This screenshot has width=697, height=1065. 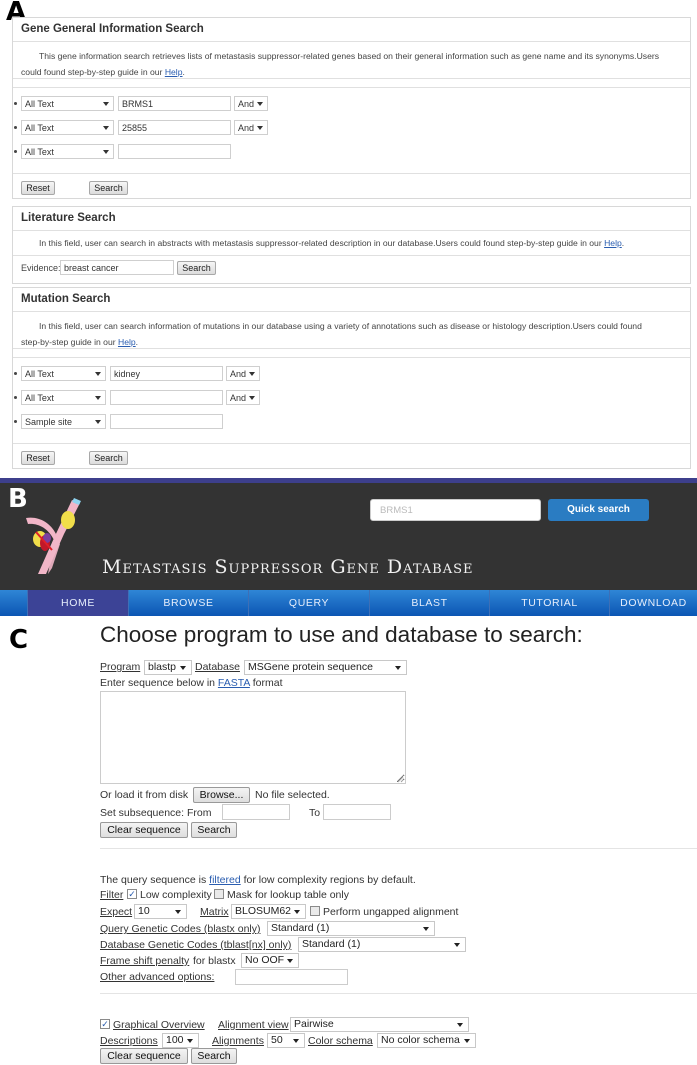 What do you see at coordinates (38, 188) in the screenshot?
I see `gene-reset-button: Reset` at bounding box center [38, 188].